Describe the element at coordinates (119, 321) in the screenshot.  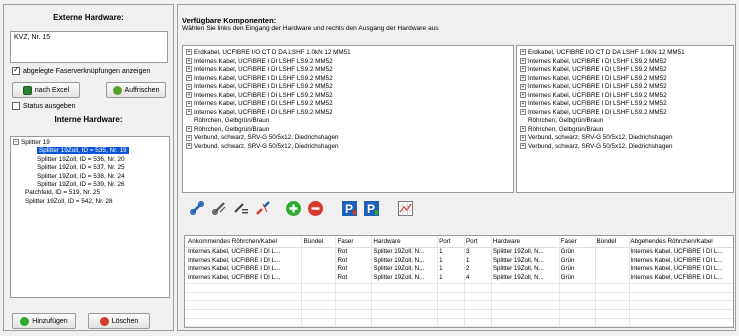
I see `delete-button: Löschen` at that location.